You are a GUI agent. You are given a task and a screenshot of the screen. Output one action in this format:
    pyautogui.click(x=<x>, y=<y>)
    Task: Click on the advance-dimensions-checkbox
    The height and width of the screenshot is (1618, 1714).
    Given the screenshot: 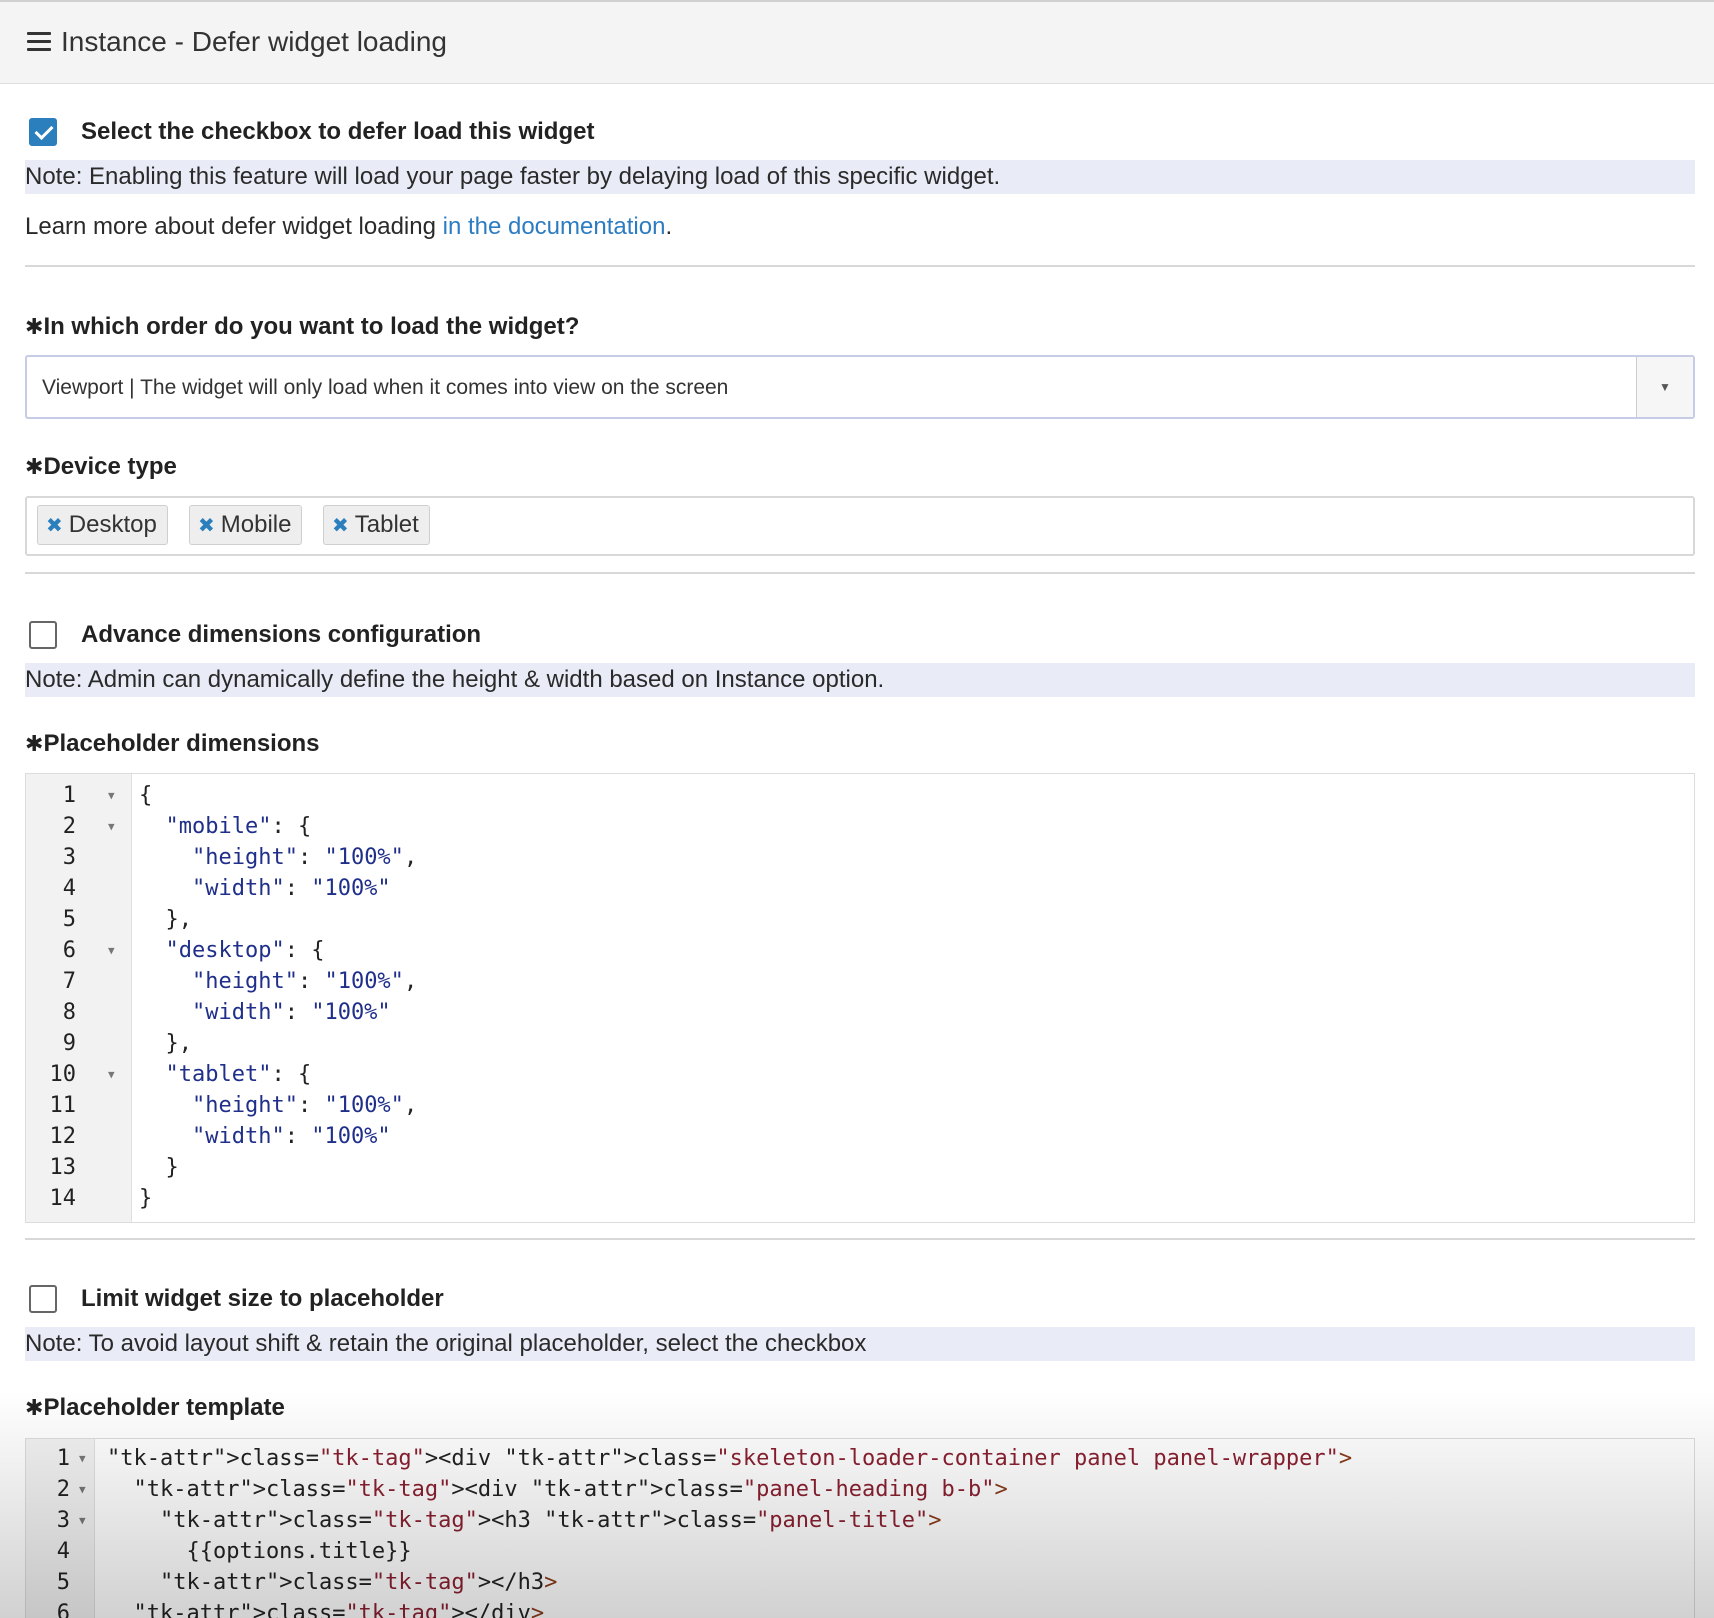 What is the action you would take?
    pyautogui.click(x=43, y=635)
    